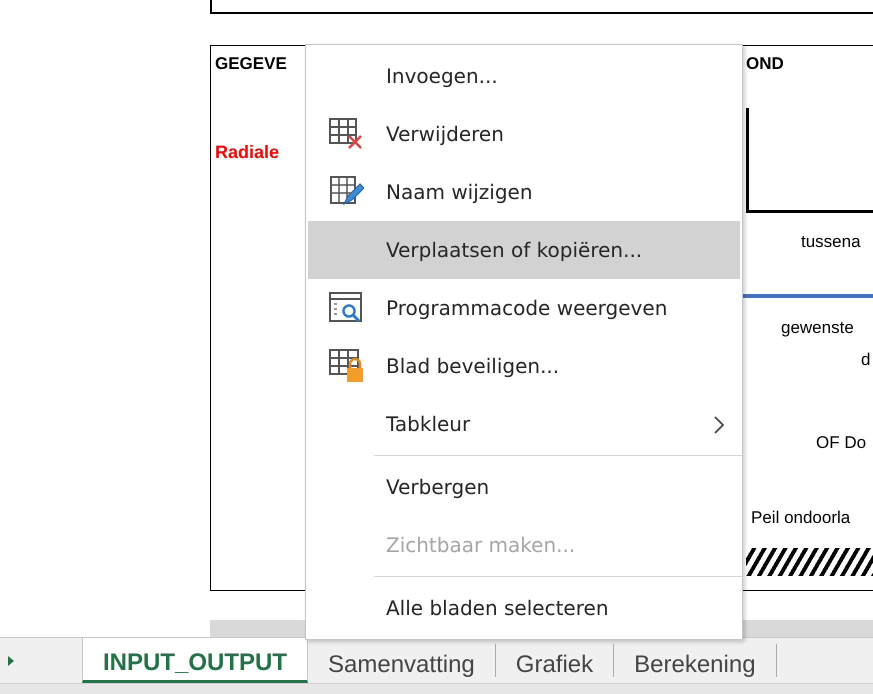 The width and height of the screenshot is (873, 694). Describe the element at coordinates (524, 608) in the screenshot. I see `menu-item: Alle bladen selecteren` at that location.